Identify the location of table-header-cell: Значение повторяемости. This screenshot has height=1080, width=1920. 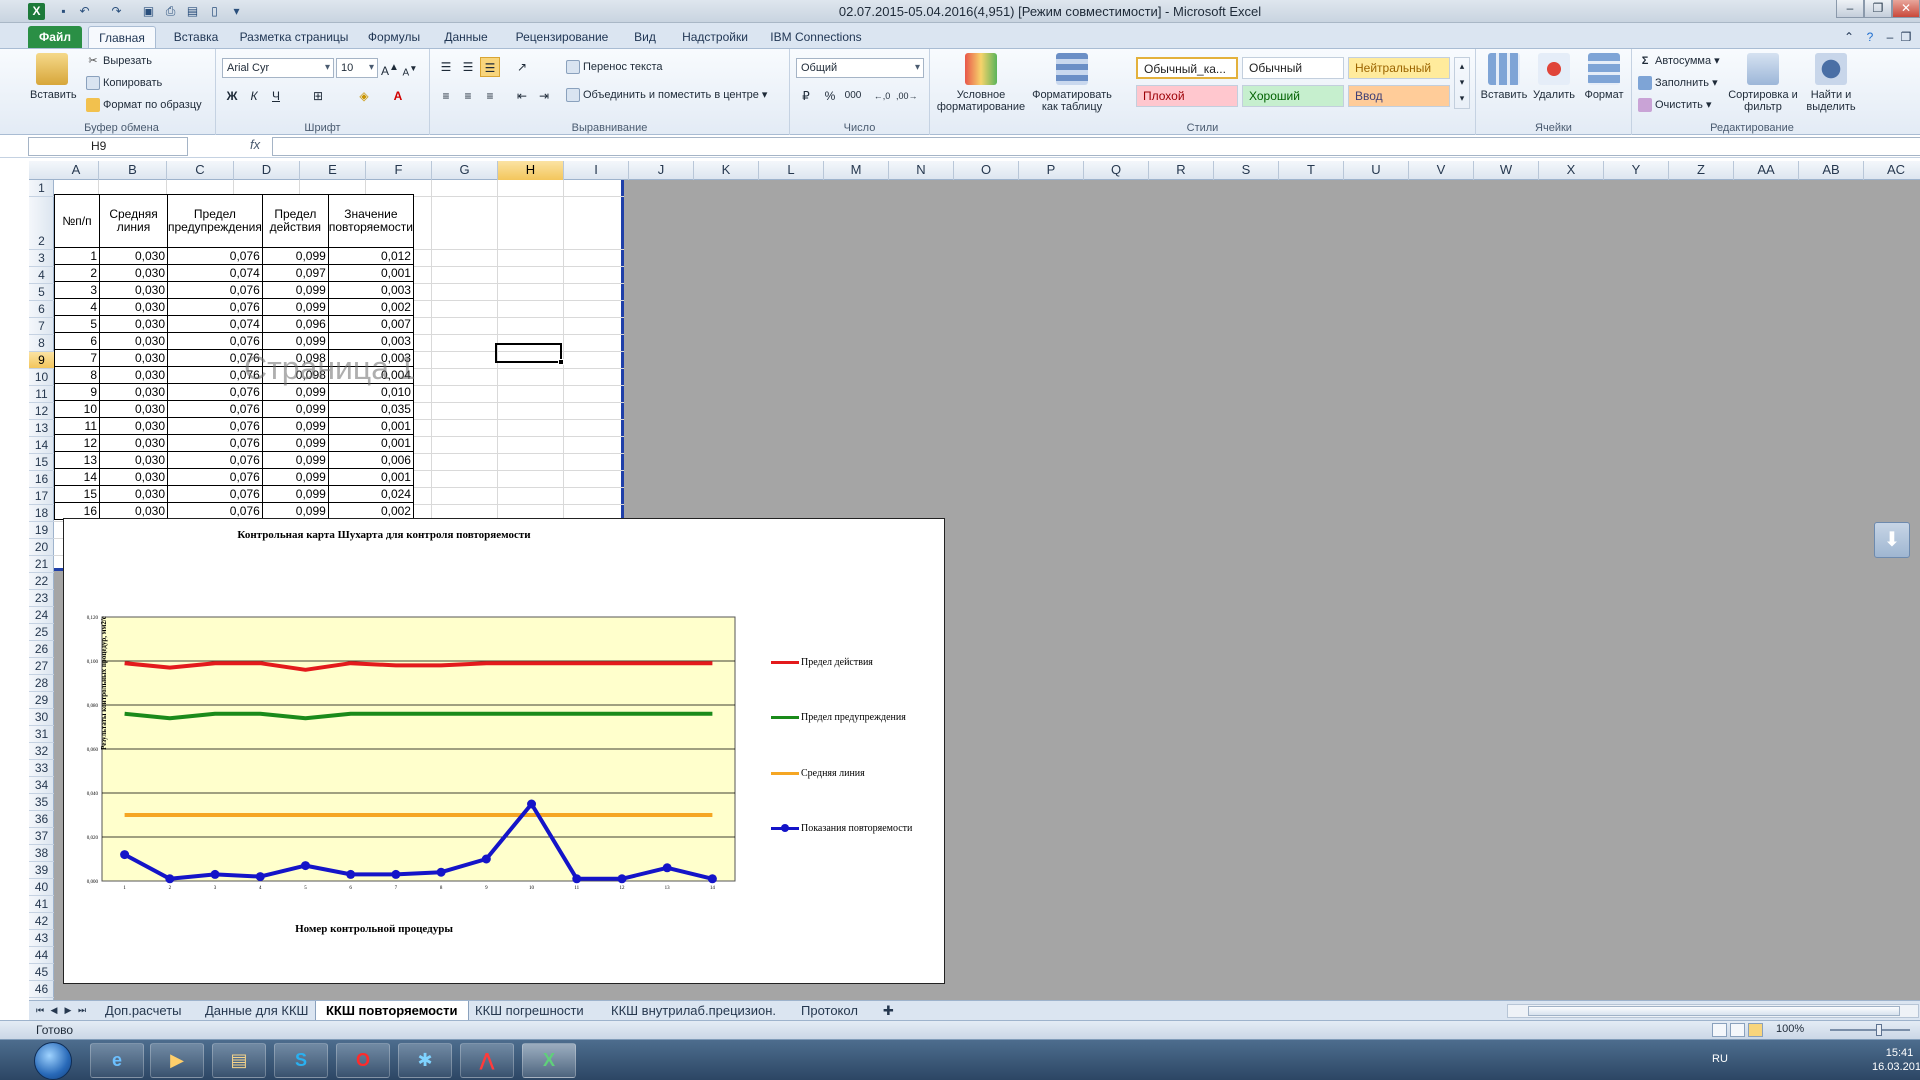
(370, 221).